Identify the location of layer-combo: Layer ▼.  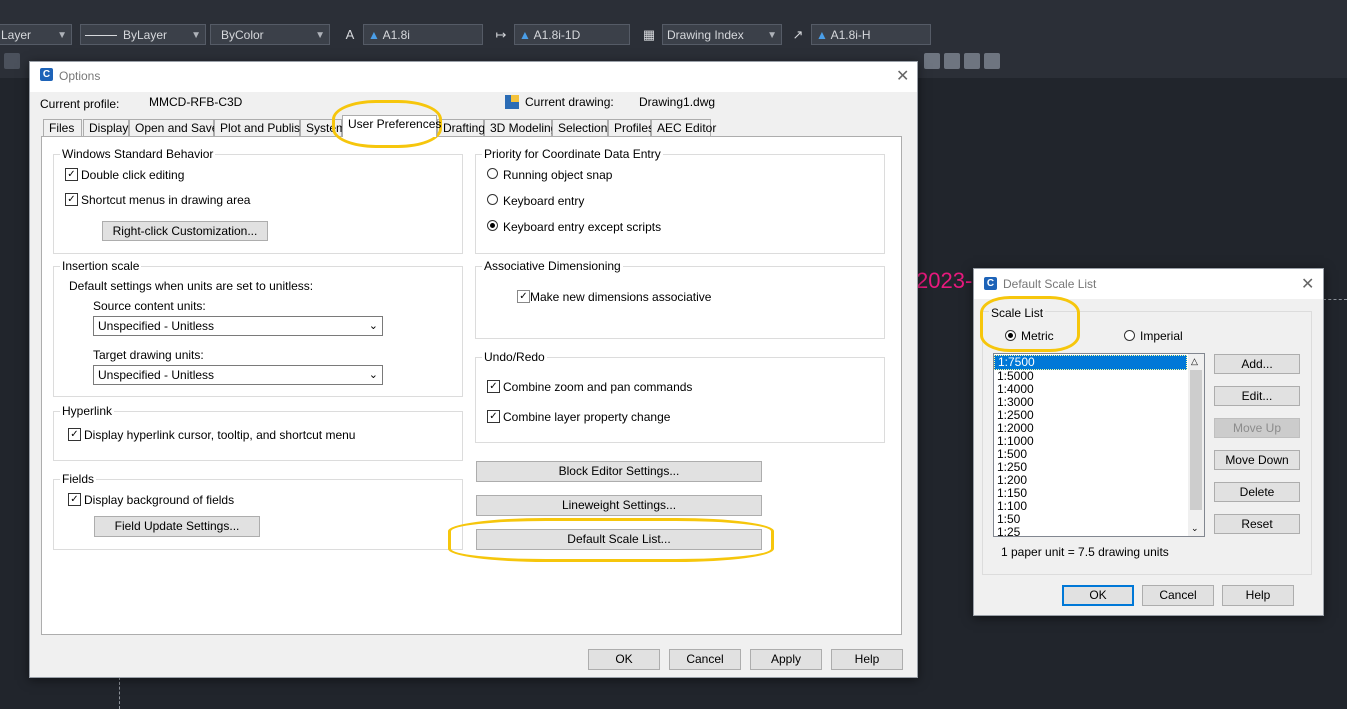
(36, 34).